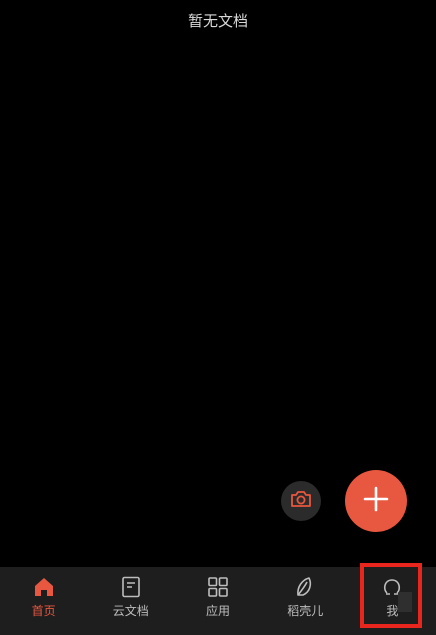 This screenshot has height=635, width=436. What do you see at coordinates (44, 587) in the screenshot?
I see `home-icon` at bounding box center [44, 587].